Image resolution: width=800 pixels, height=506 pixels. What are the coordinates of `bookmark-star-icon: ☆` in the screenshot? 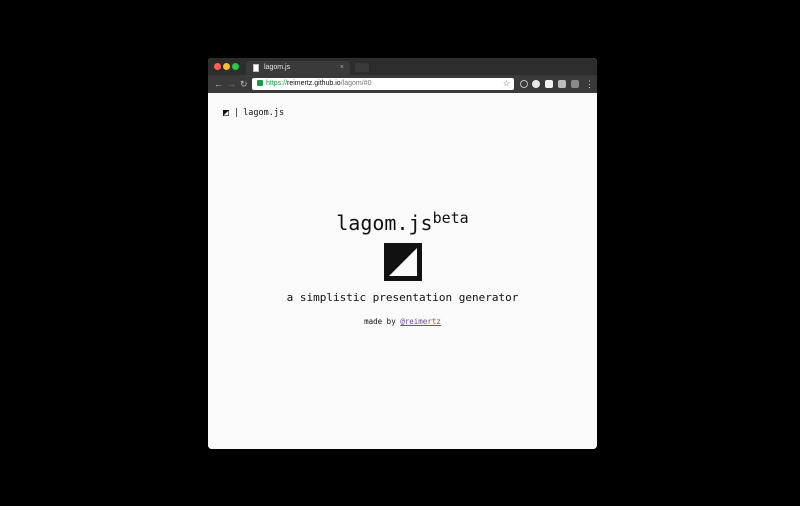 It's located at (506, 84).